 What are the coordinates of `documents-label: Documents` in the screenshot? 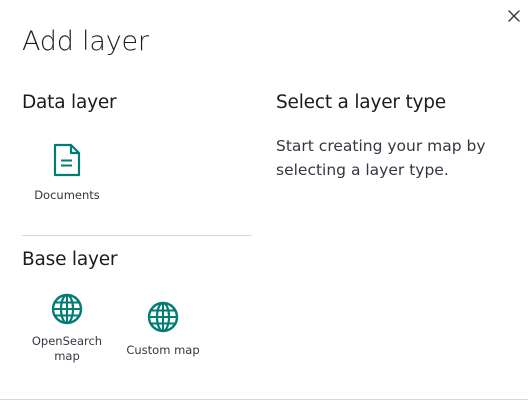 It's located at (67, 195).